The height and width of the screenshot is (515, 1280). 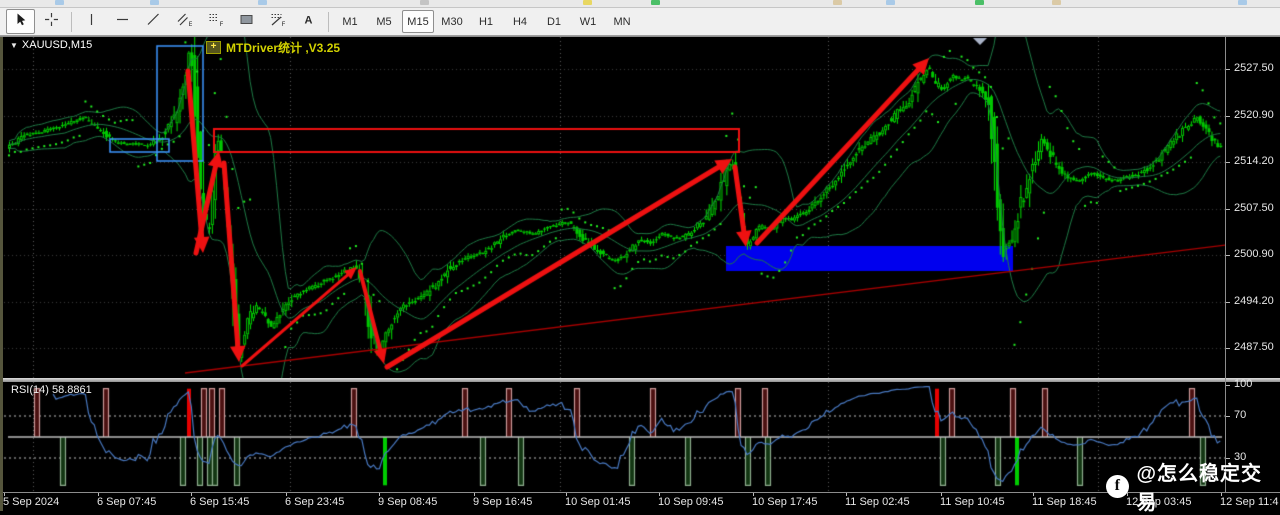 I want to click on hline-icon, so click(x=122, y=22).